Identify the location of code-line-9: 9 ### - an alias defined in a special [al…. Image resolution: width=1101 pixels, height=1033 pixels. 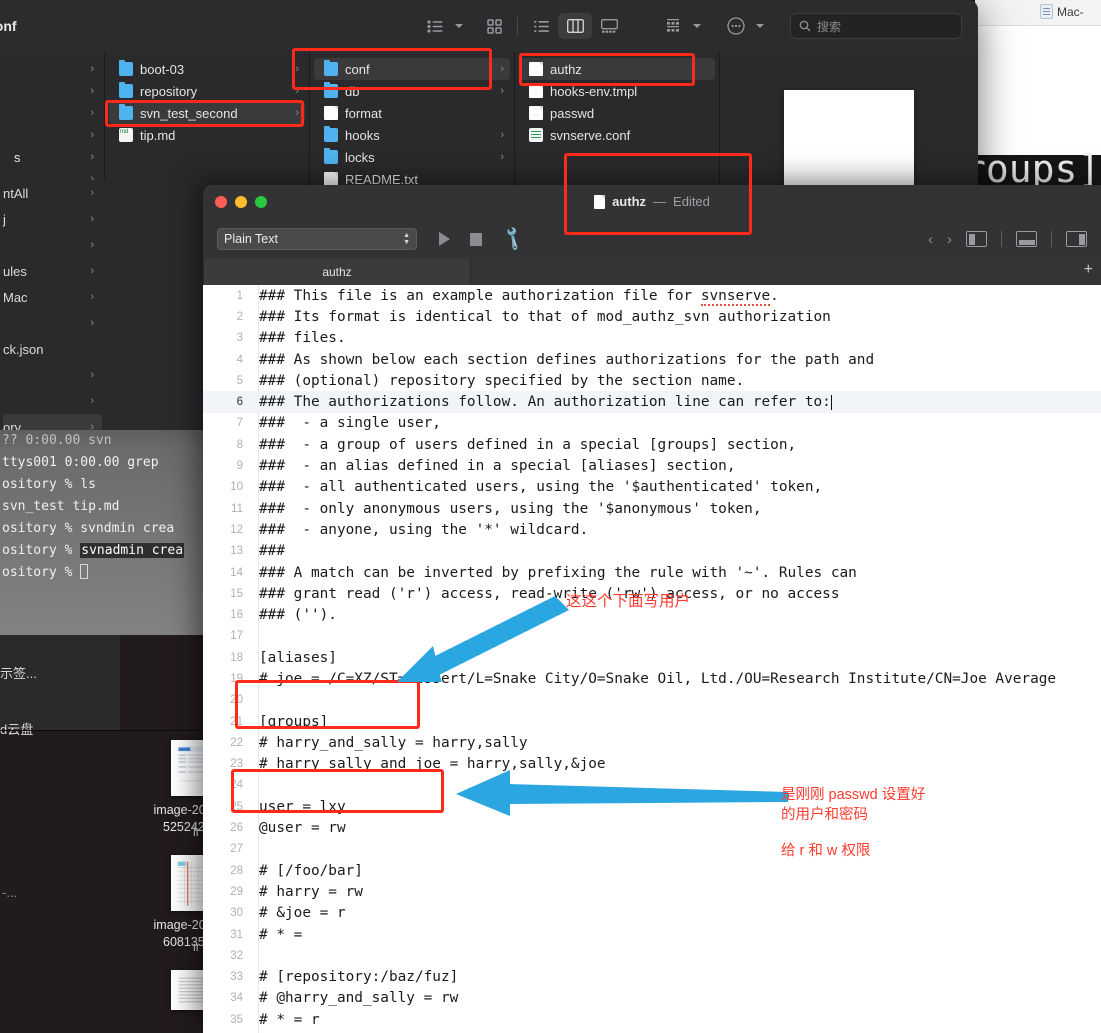
(652, 465).